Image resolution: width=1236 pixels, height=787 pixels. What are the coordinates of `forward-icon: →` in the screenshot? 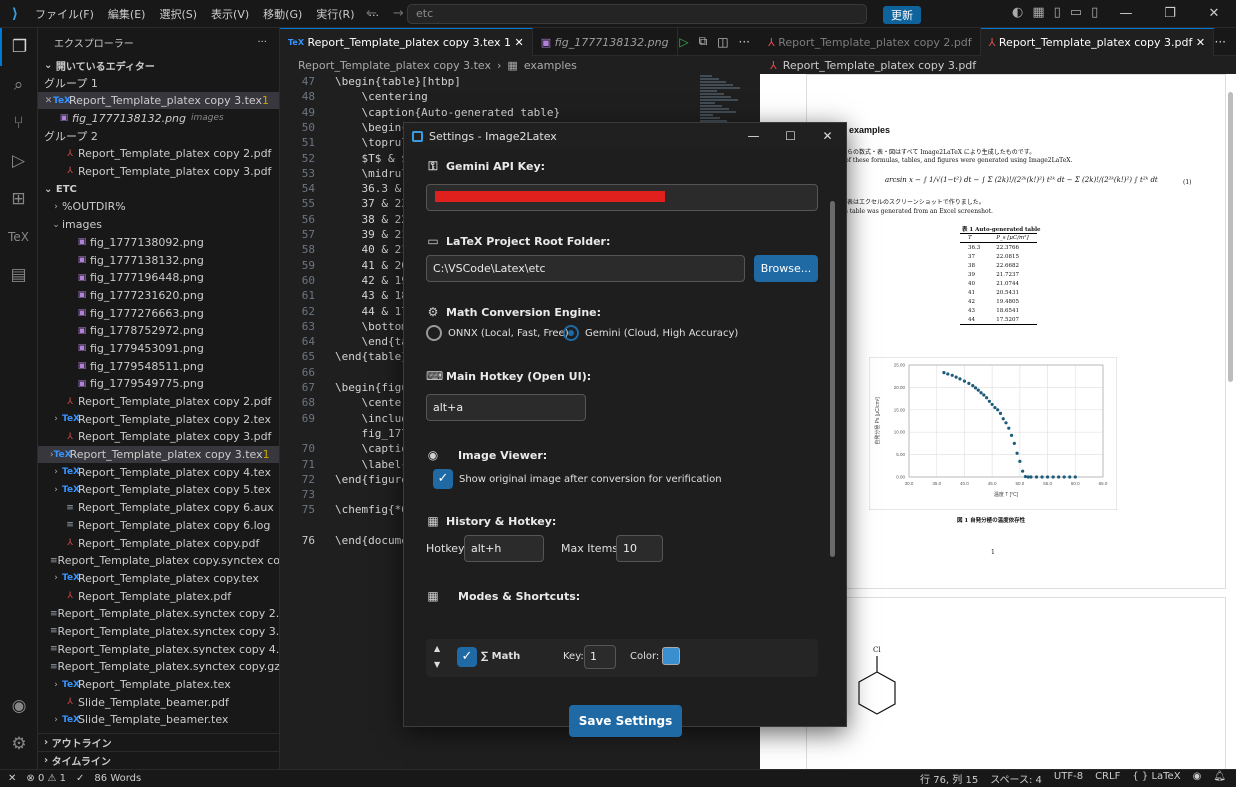 It's located at (398, 13).